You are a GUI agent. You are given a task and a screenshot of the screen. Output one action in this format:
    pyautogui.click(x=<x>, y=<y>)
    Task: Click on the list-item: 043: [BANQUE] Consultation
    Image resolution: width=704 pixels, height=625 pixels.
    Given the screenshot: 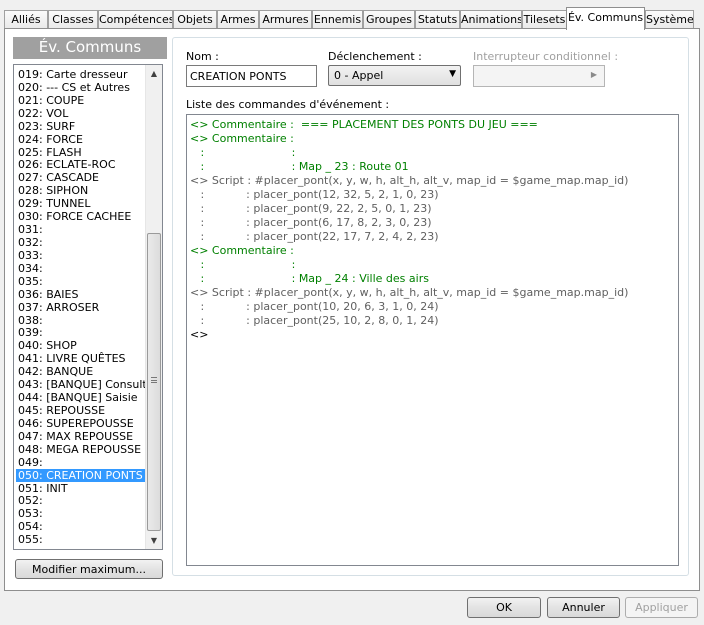 What is the action you would take?
    pyautogui.click(x=81, y=384)
    